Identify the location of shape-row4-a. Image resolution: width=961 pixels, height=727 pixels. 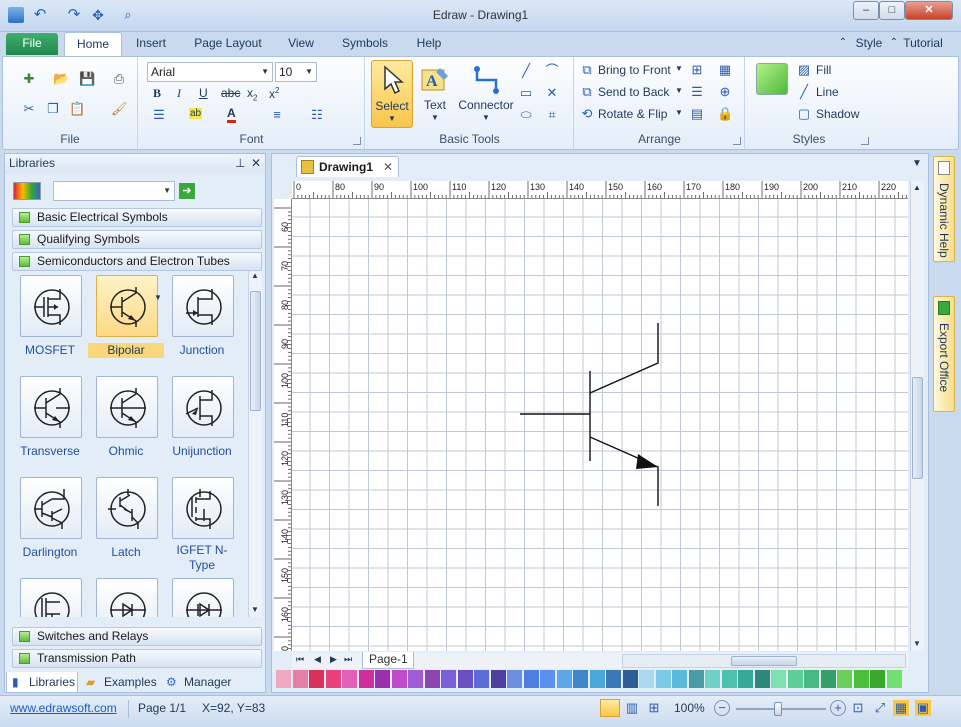
(50, 595).